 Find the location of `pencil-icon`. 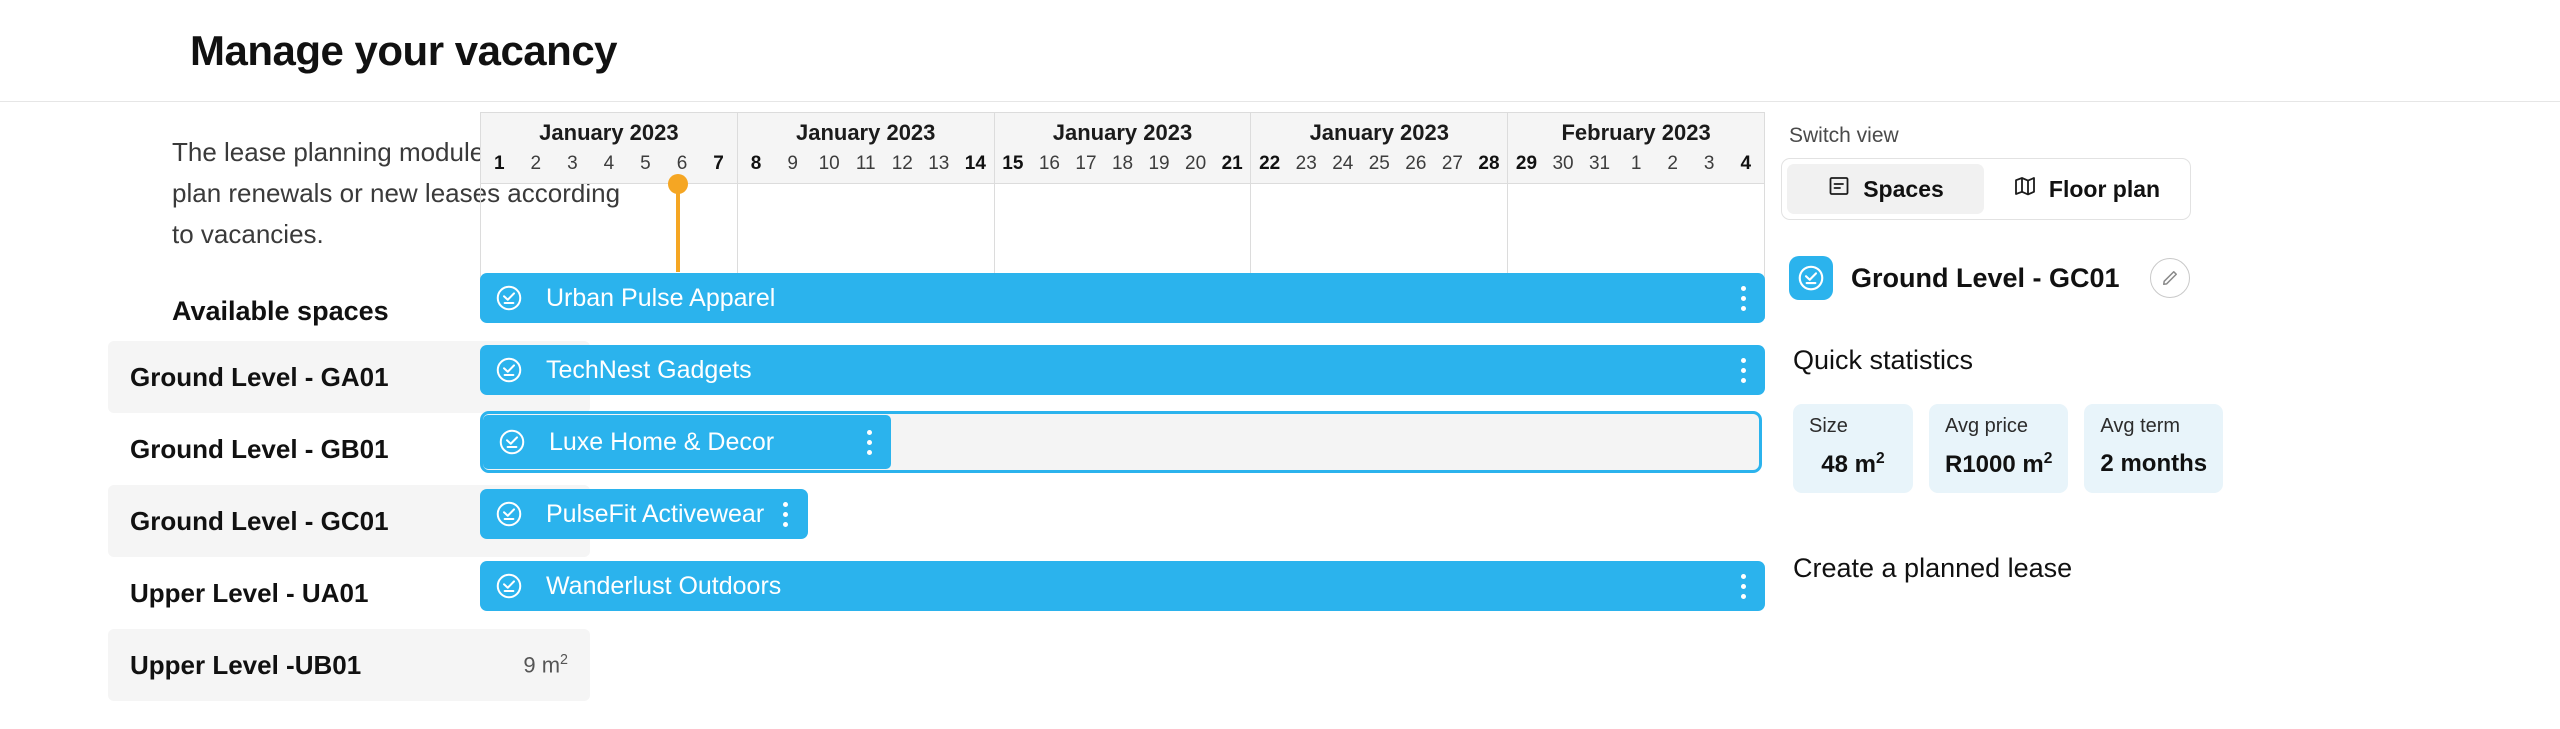

pencil-icon is located at coordinates (2169, 278).